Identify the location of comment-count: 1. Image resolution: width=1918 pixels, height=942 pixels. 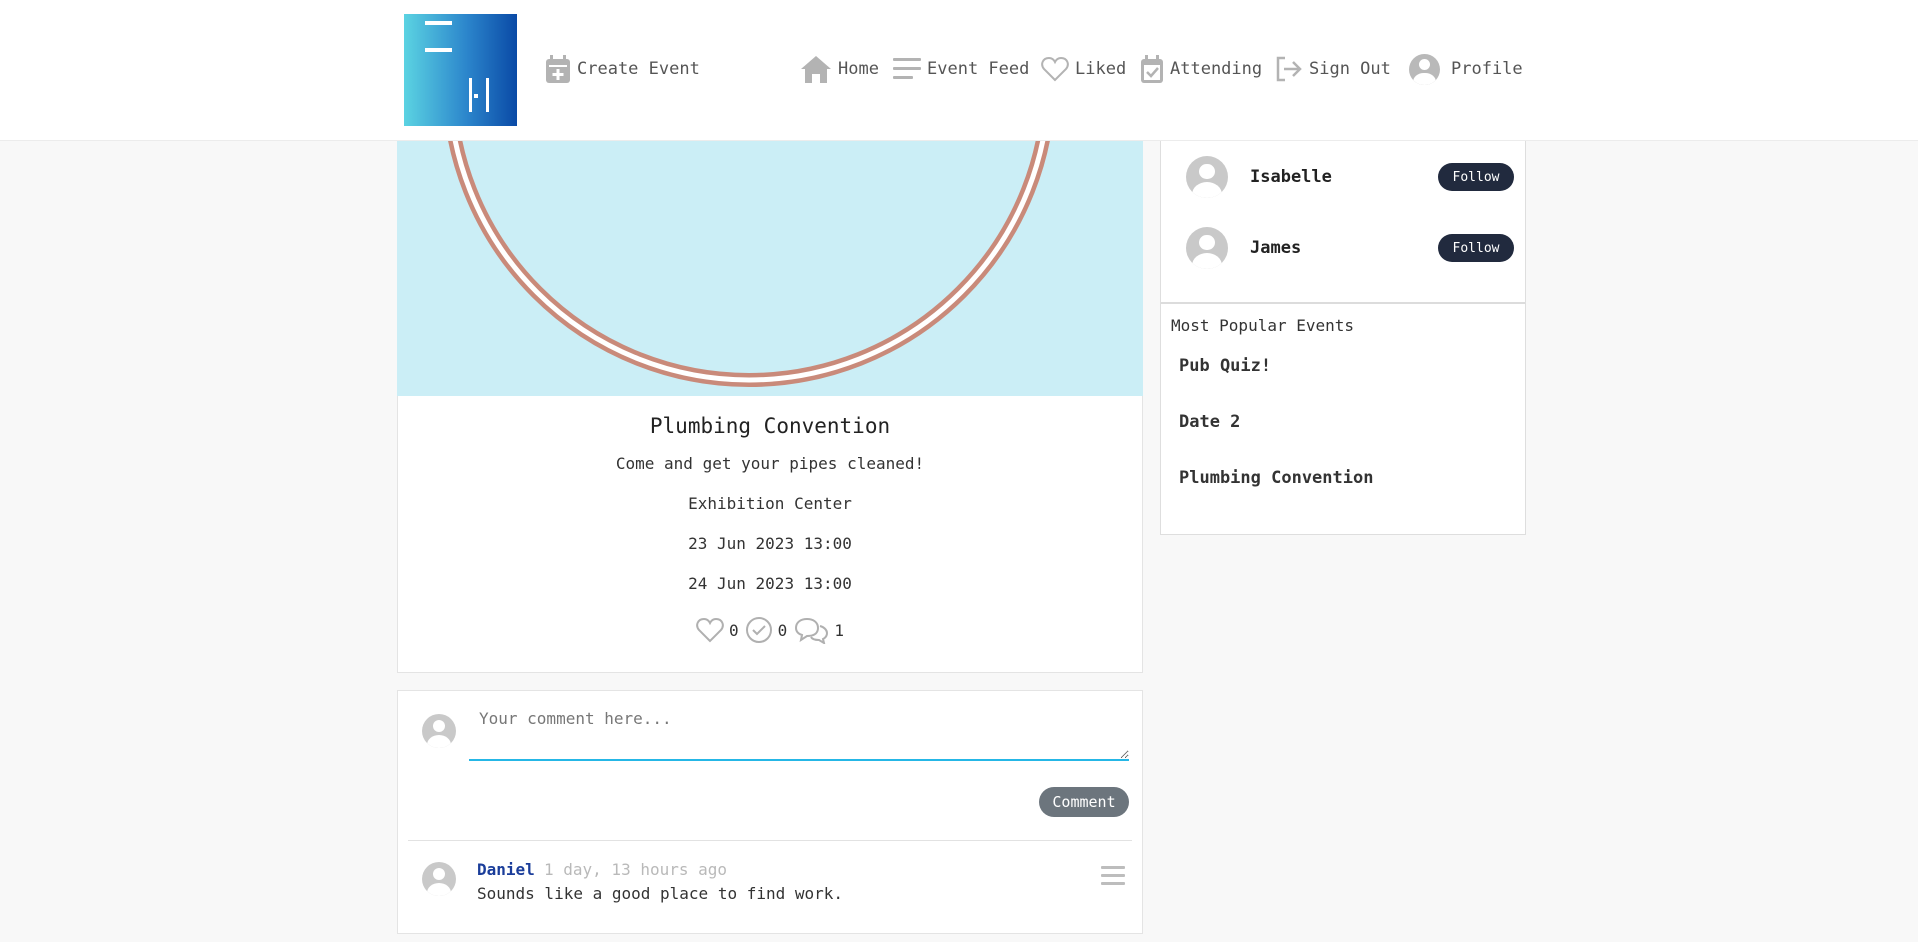
(839, 630).